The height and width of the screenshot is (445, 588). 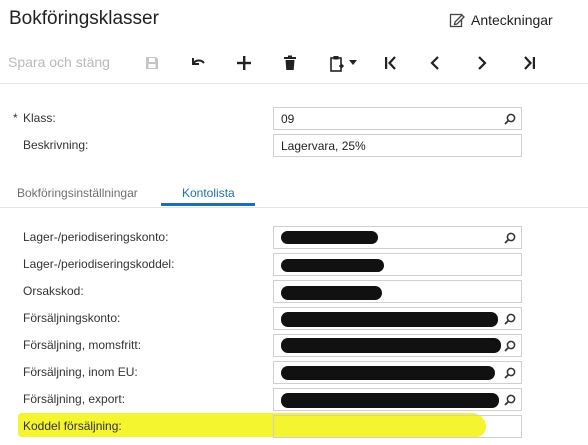 I want to click on account-row: Orsakskod:, so click(x=294, y=292).